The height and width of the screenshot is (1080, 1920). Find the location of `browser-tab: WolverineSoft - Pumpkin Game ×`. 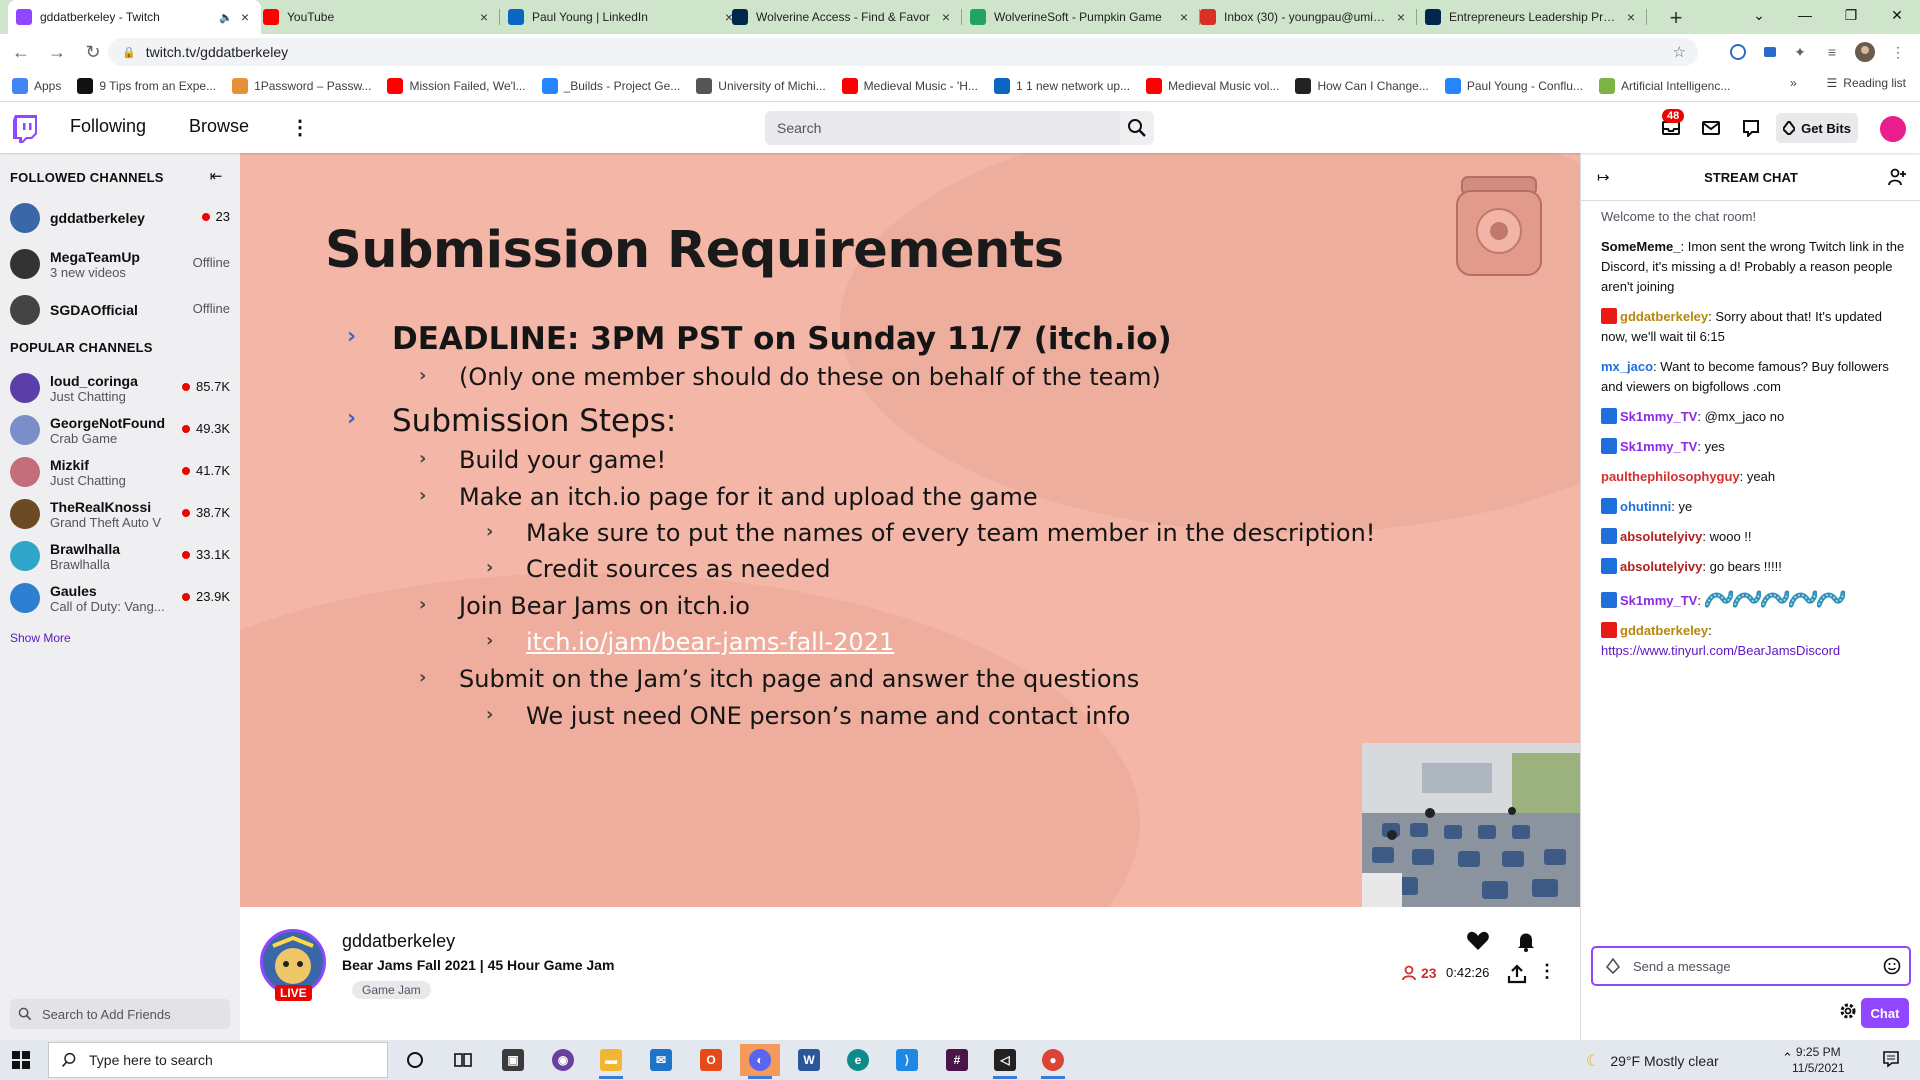

browser-tab: WolverineSoft - Pumpkin Game × is located at coordinates (1081, 17).